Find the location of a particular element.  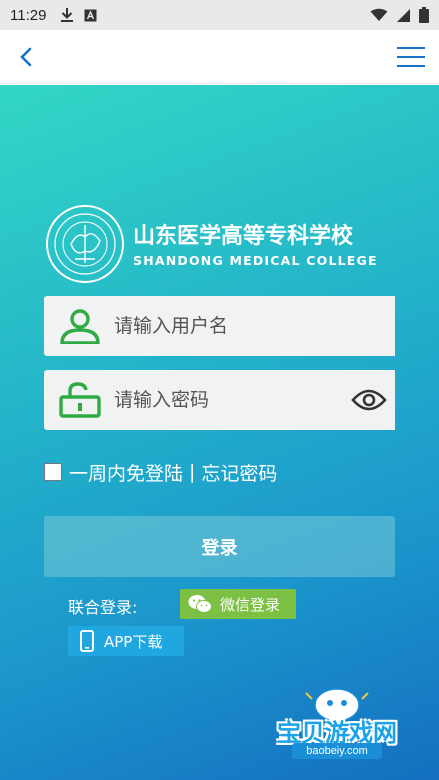

app-download-label: APP下载 is located at coordinates (133, 641).